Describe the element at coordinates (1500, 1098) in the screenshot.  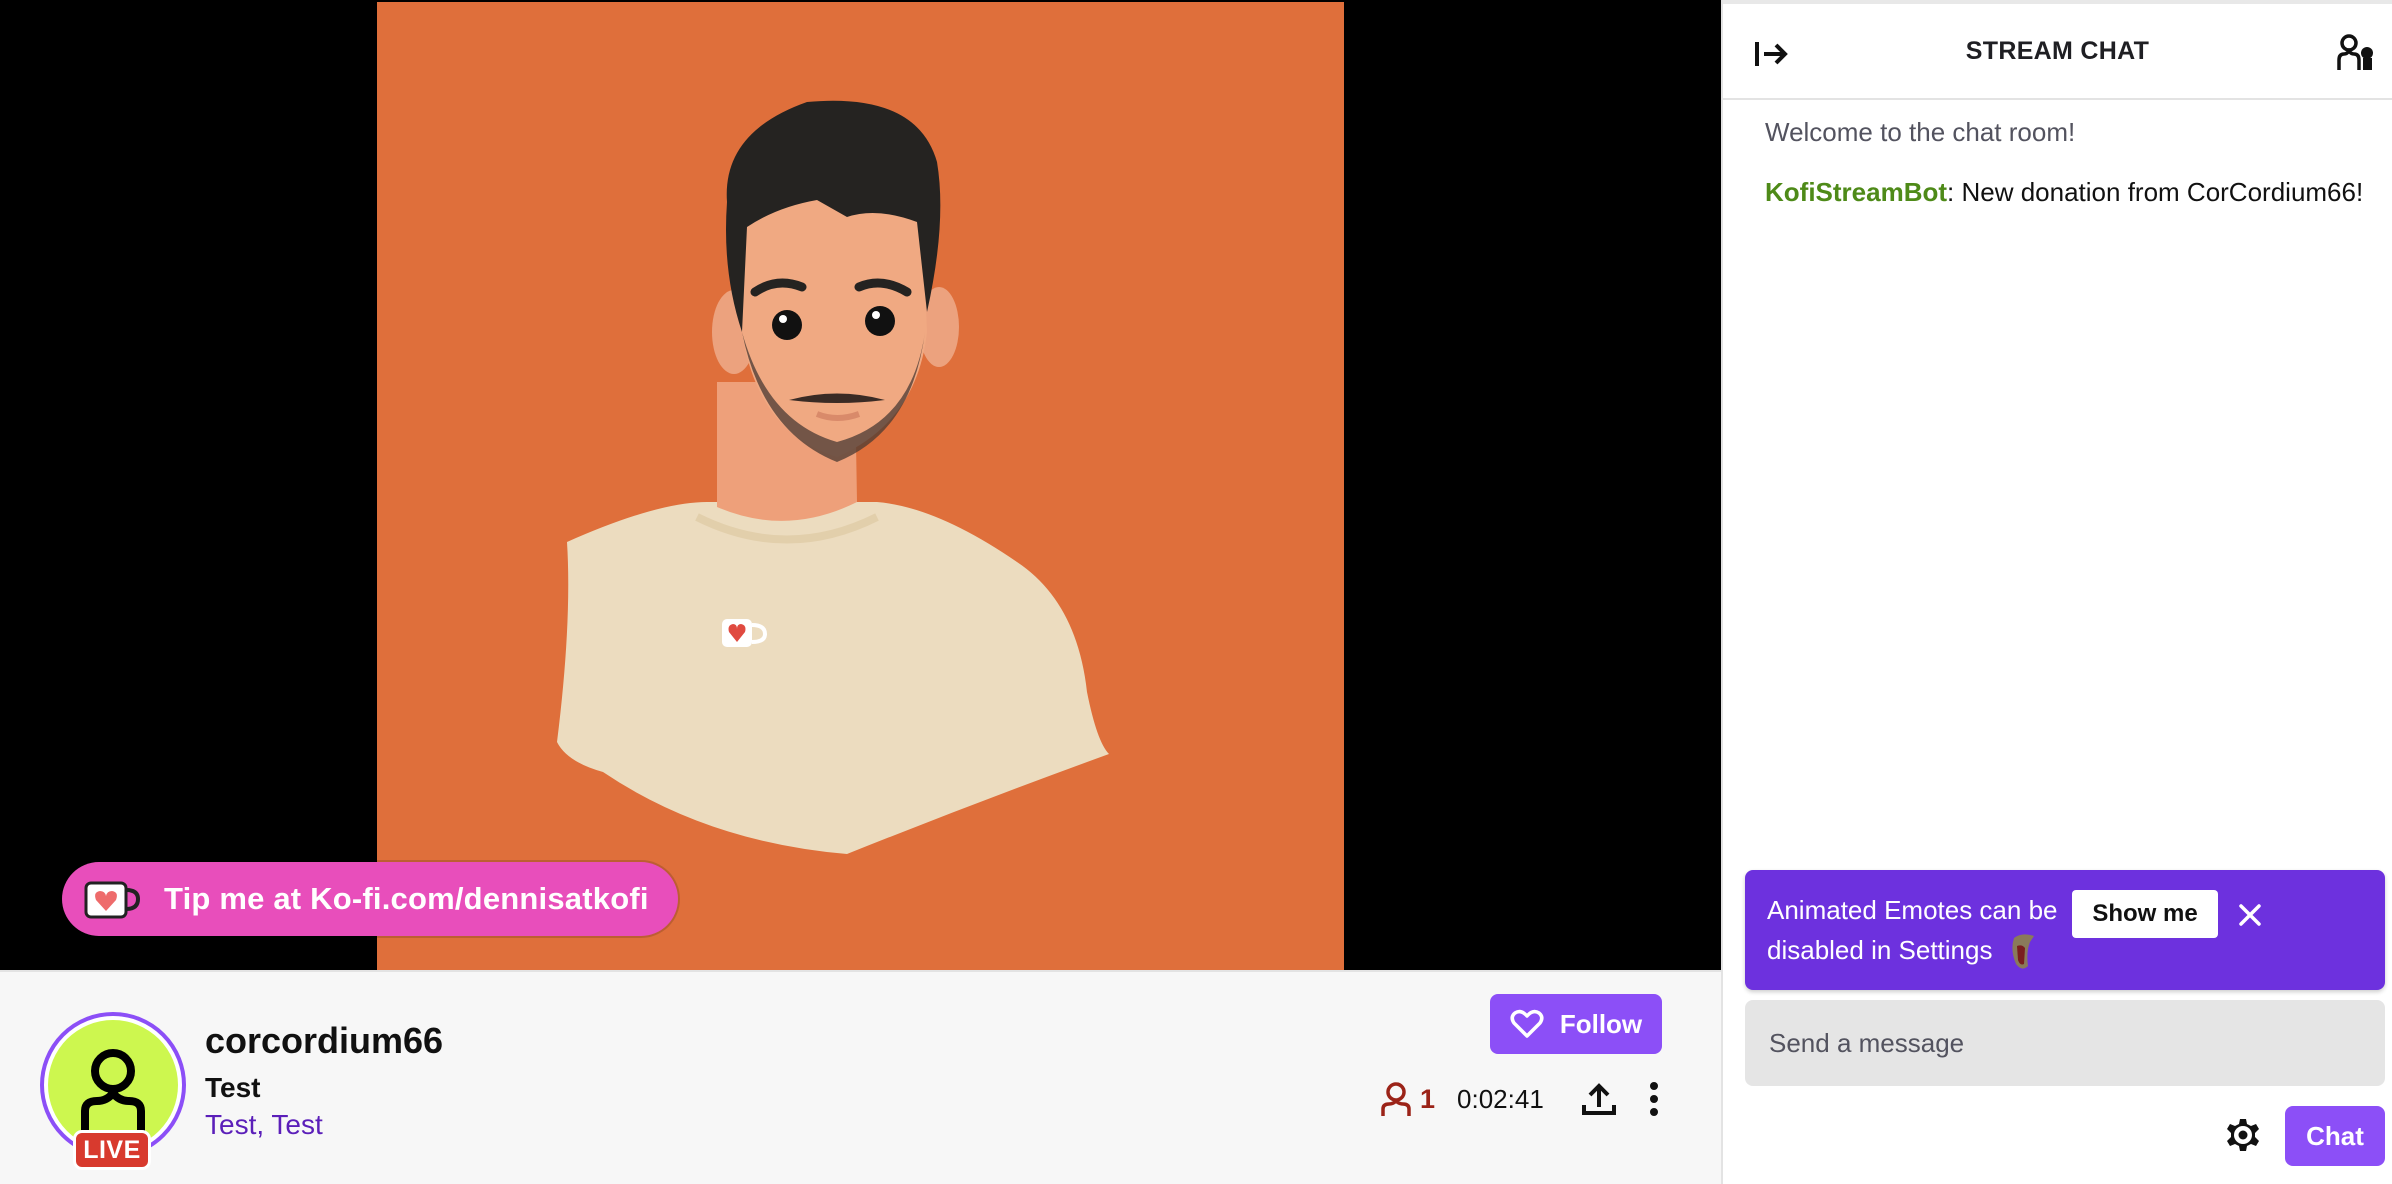
I see `stream-uptime: 0:02:41` at that location.